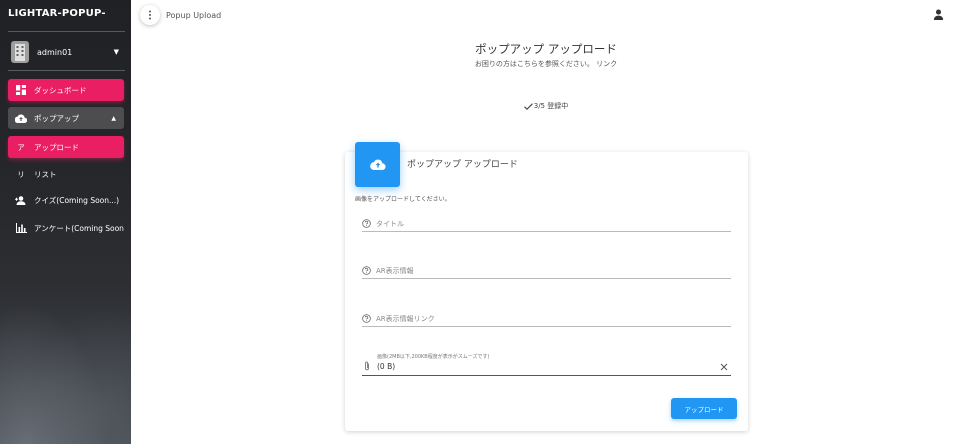 The width and height of the screenshot is (961, 444). I want to click on upload-button: アップロード, so click(704, 408).